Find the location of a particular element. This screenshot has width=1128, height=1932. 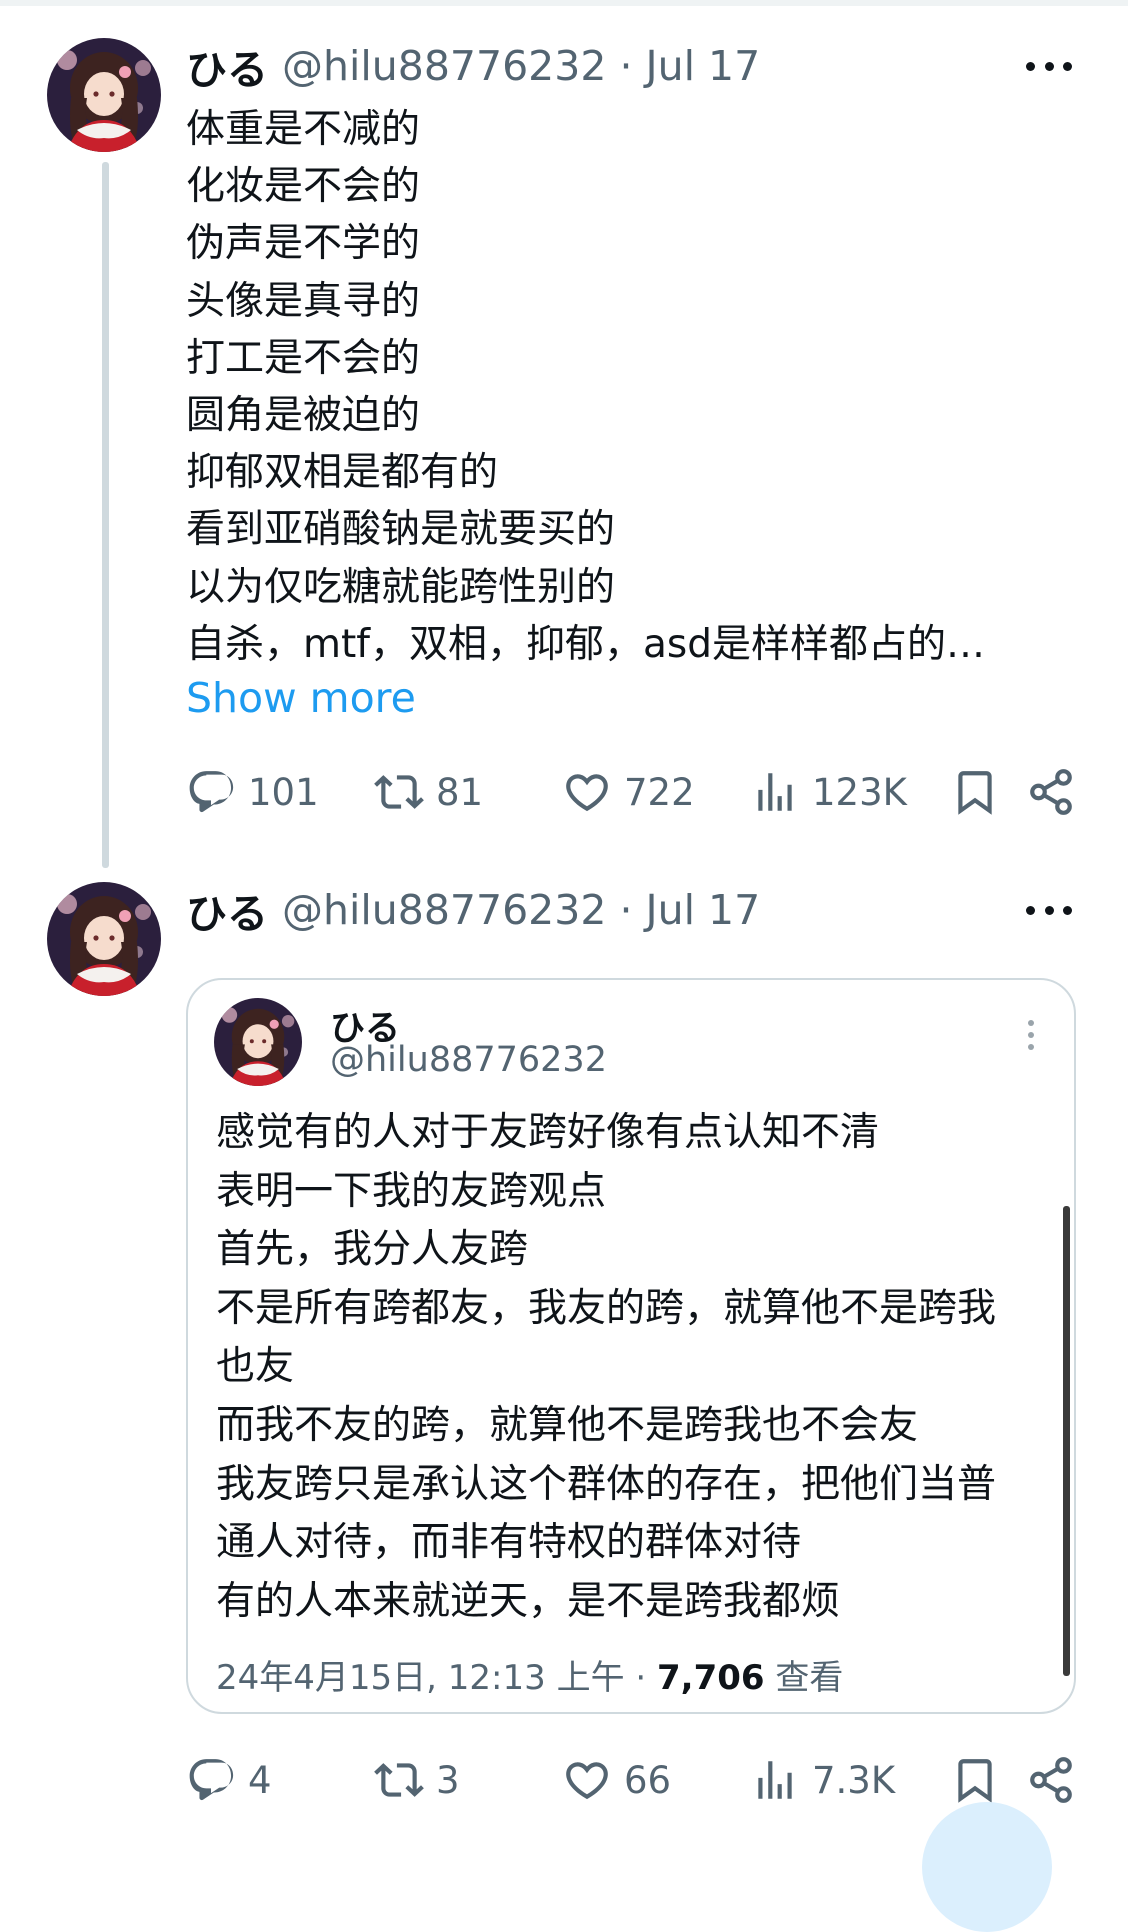

quoted-line: 表明一下我的友跨观点 is located at coordinates (411, 1191).